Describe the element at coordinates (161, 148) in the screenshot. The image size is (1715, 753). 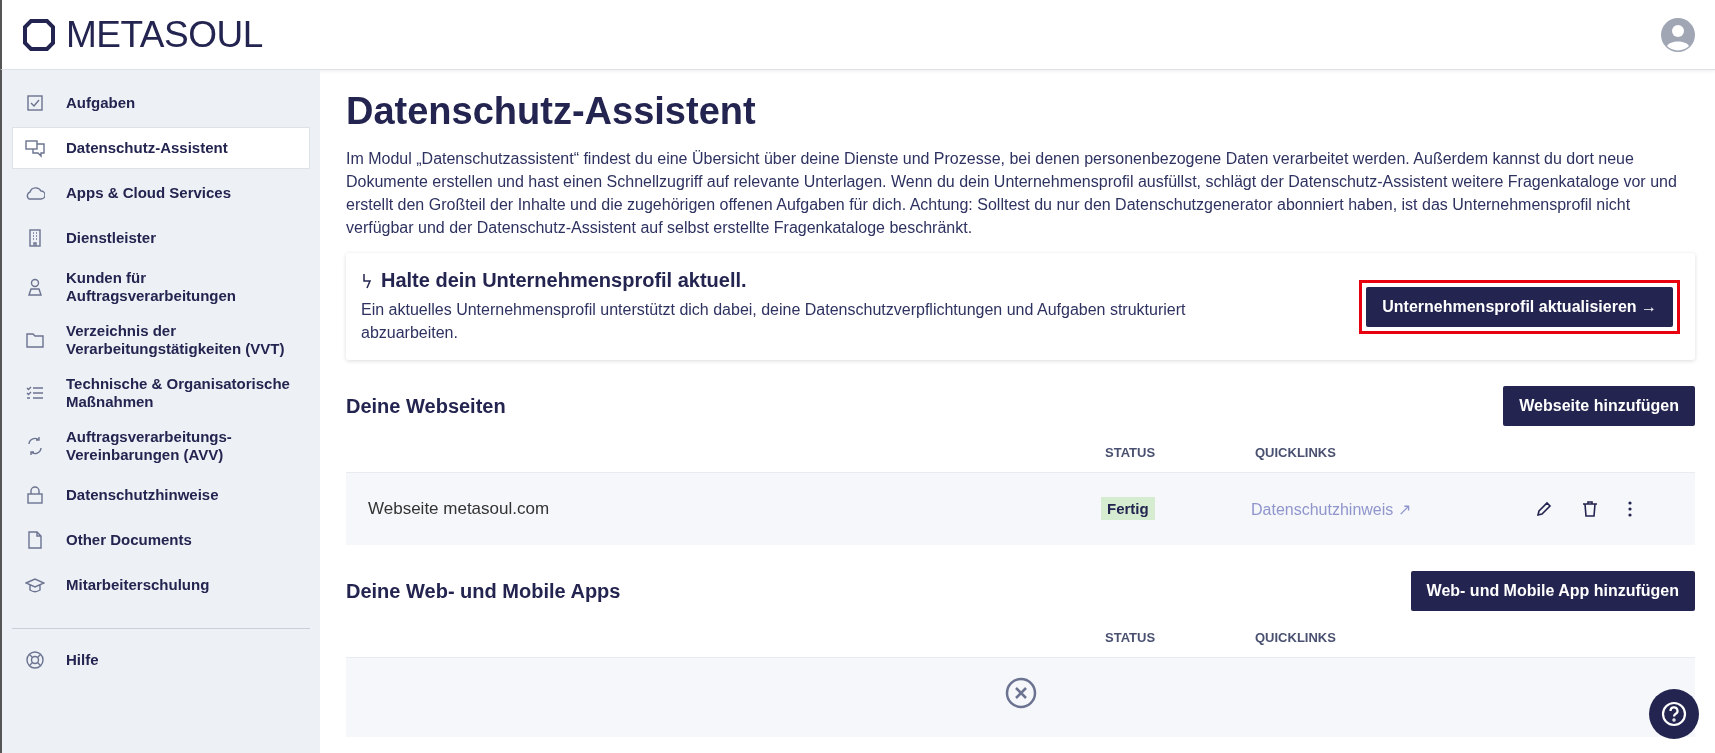
I see `sidebar-item: Datenschutz-Assistent` at that location.